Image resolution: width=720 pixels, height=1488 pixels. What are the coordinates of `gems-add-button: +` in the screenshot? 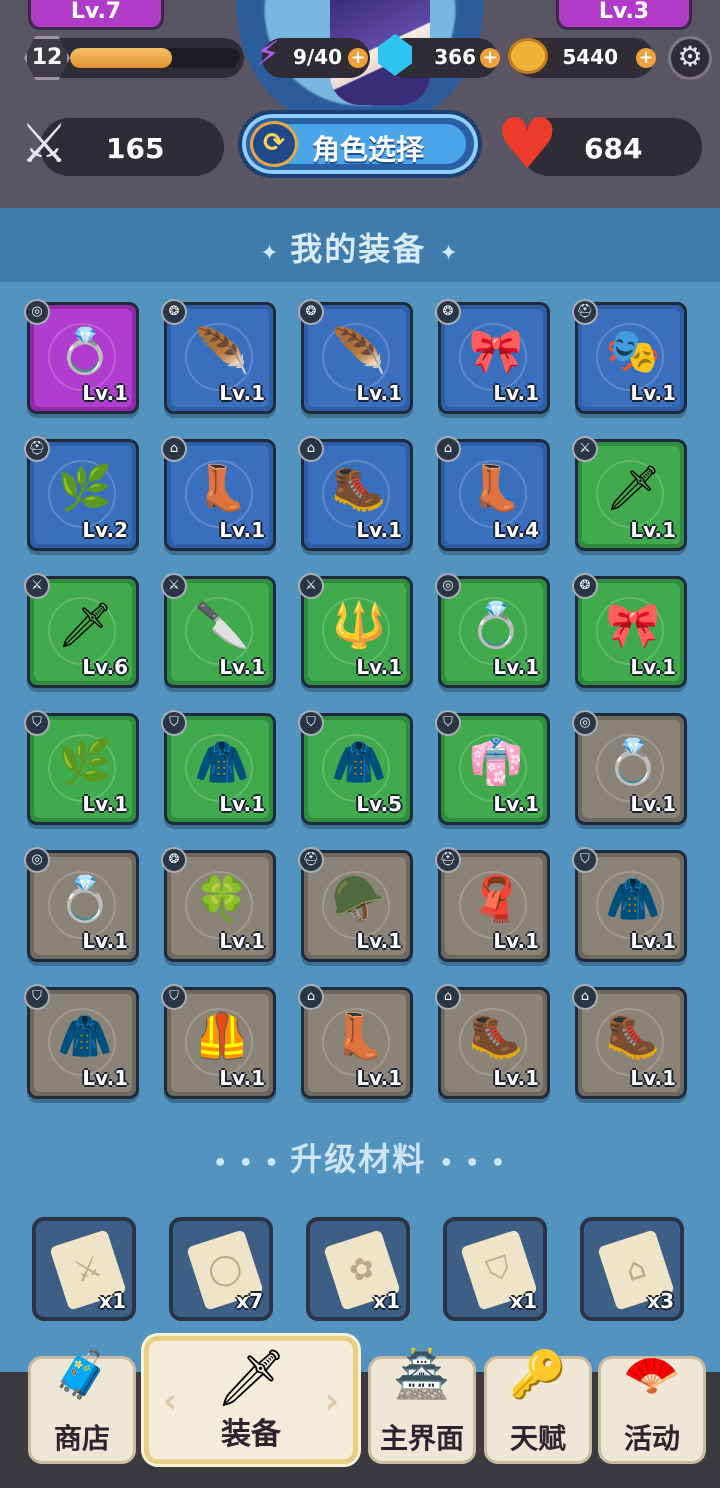 It's located at (490, 58).